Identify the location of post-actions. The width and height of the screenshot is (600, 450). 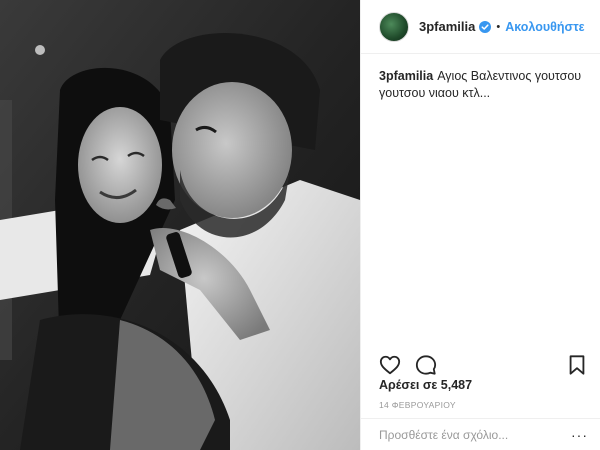
(483, 365).